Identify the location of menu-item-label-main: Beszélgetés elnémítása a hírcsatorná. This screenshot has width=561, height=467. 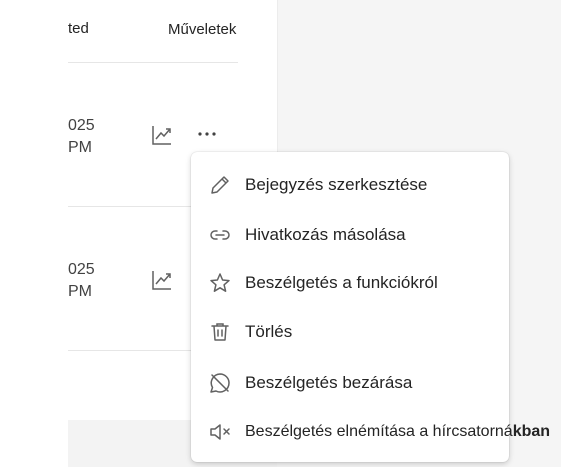
(379, 431).